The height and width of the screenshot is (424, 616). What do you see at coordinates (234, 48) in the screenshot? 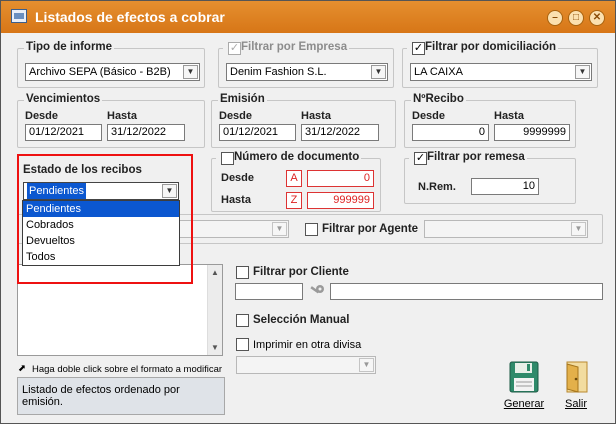
I see `empresa-checkbox: ✓` at bounding box center [234, 48].